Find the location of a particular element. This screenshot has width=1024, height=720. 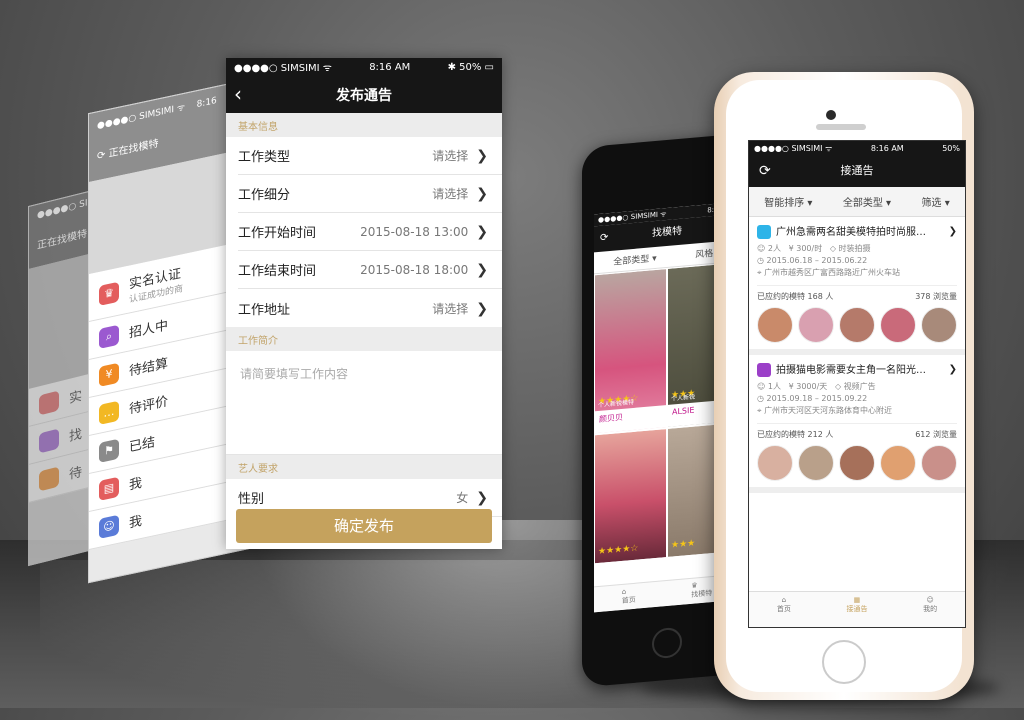

flag-icon: ⚑ is located at coordinates (109, 450).